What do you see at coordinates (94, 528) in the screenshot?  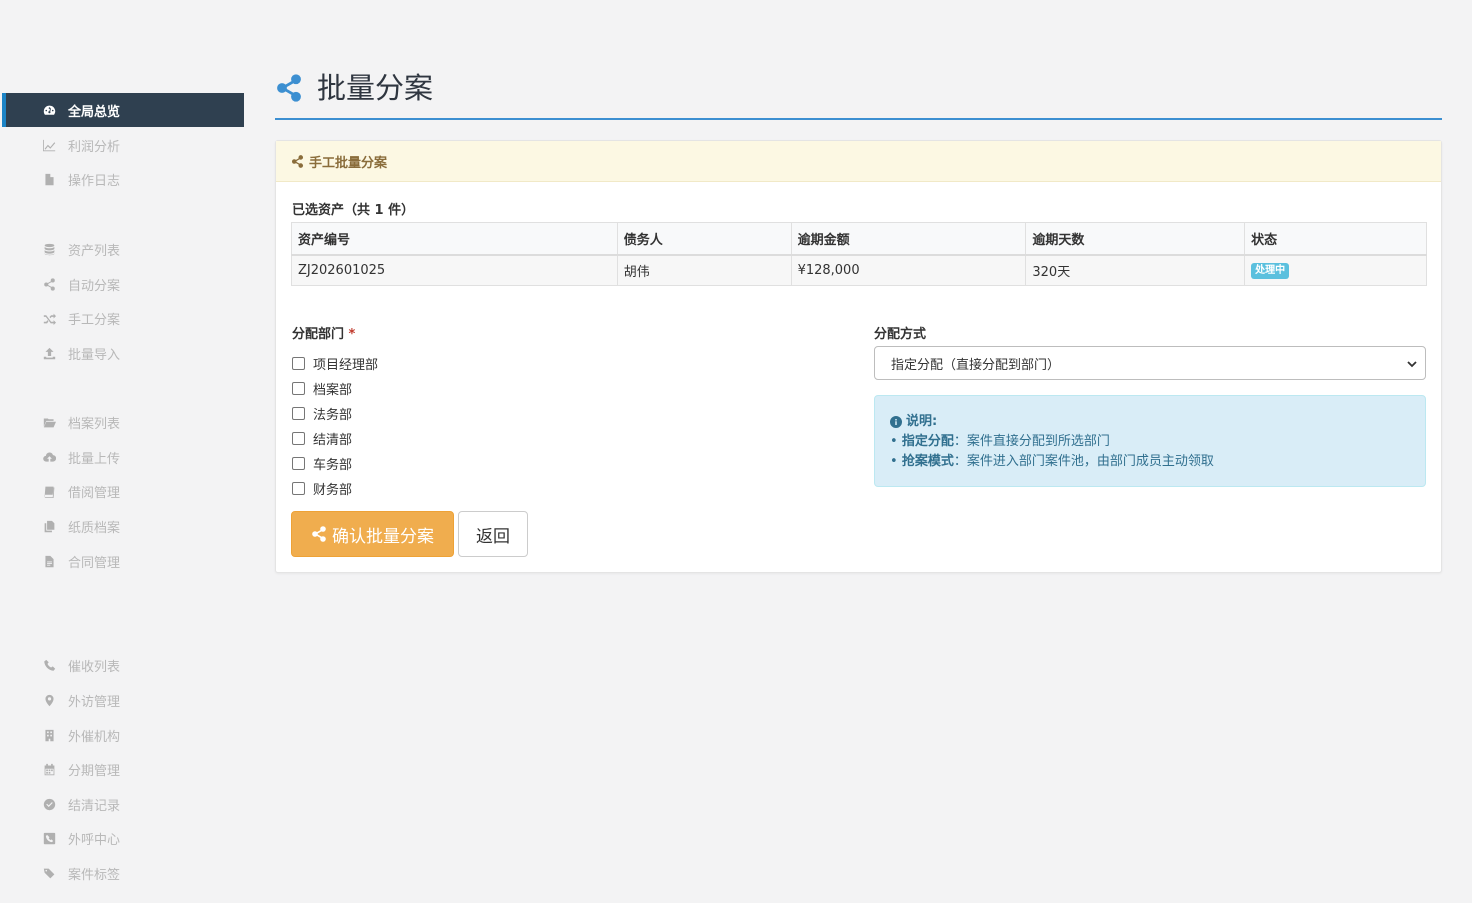 I see `sidebar-item-label: 纸质档案` at bounding box center [94, 528].